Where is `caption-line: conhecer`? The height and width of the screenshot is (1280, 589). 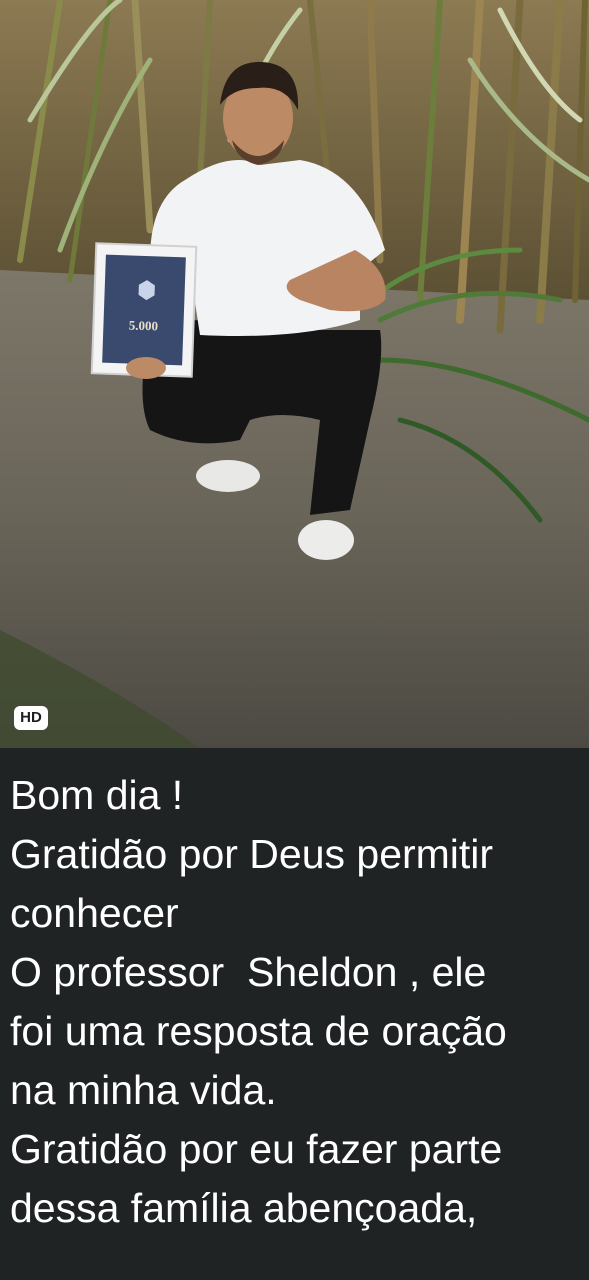 caption-line: conhecer is located at coordinates (94, 913).